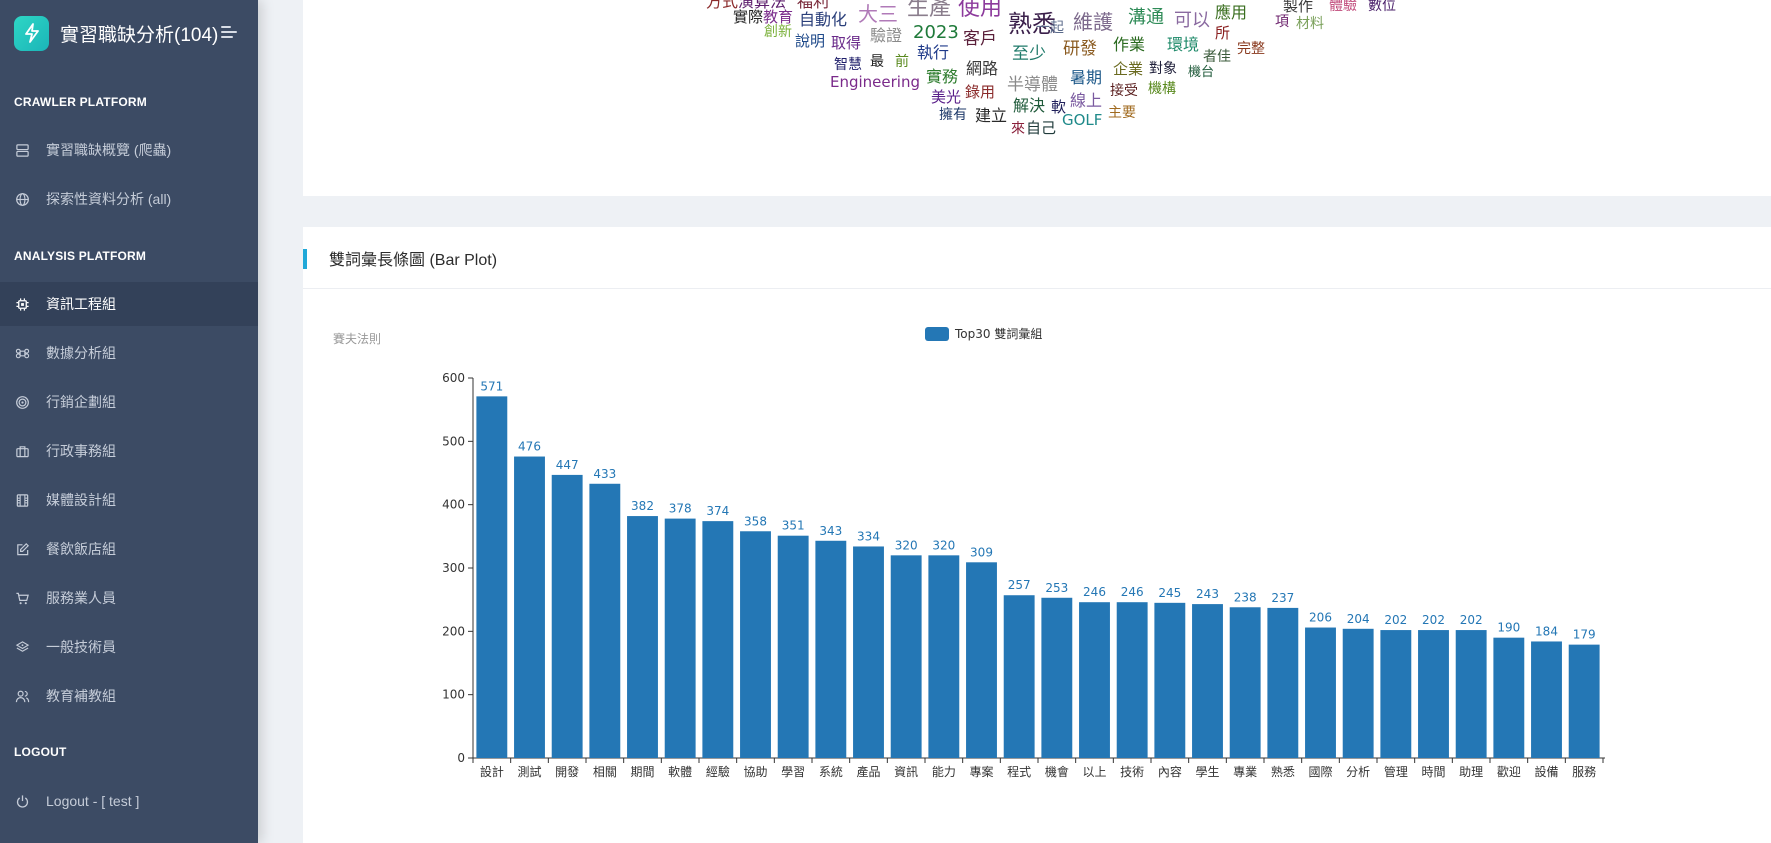 The height and width of the screenshot is (843, 1771). What do you see at coordinates (1358, 772) in the screenshot?
I see `x-tick-label: 分析` at bounding box center [1358, 772].